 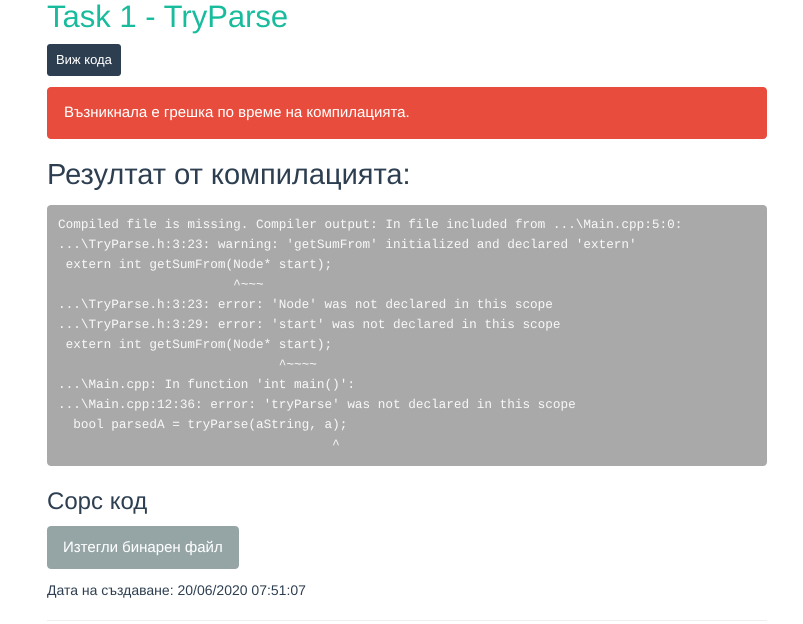 What do you see at coordinates (229, 176) in the screenshot?
I see `section-heading: Резултат от компилацията:` at bounding box center [229, 176].